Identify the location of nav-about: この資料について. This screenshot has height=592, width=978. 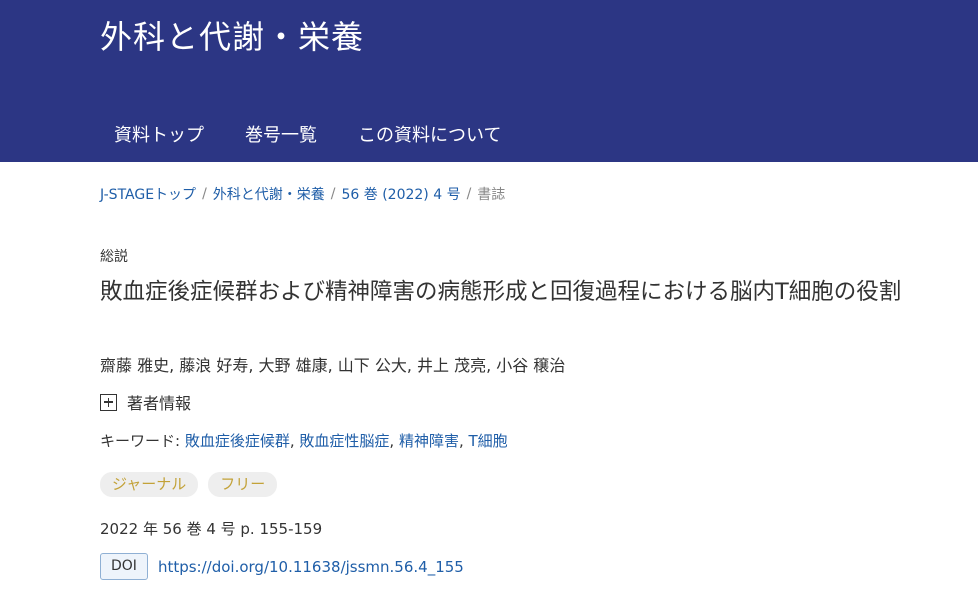
(429, 133).